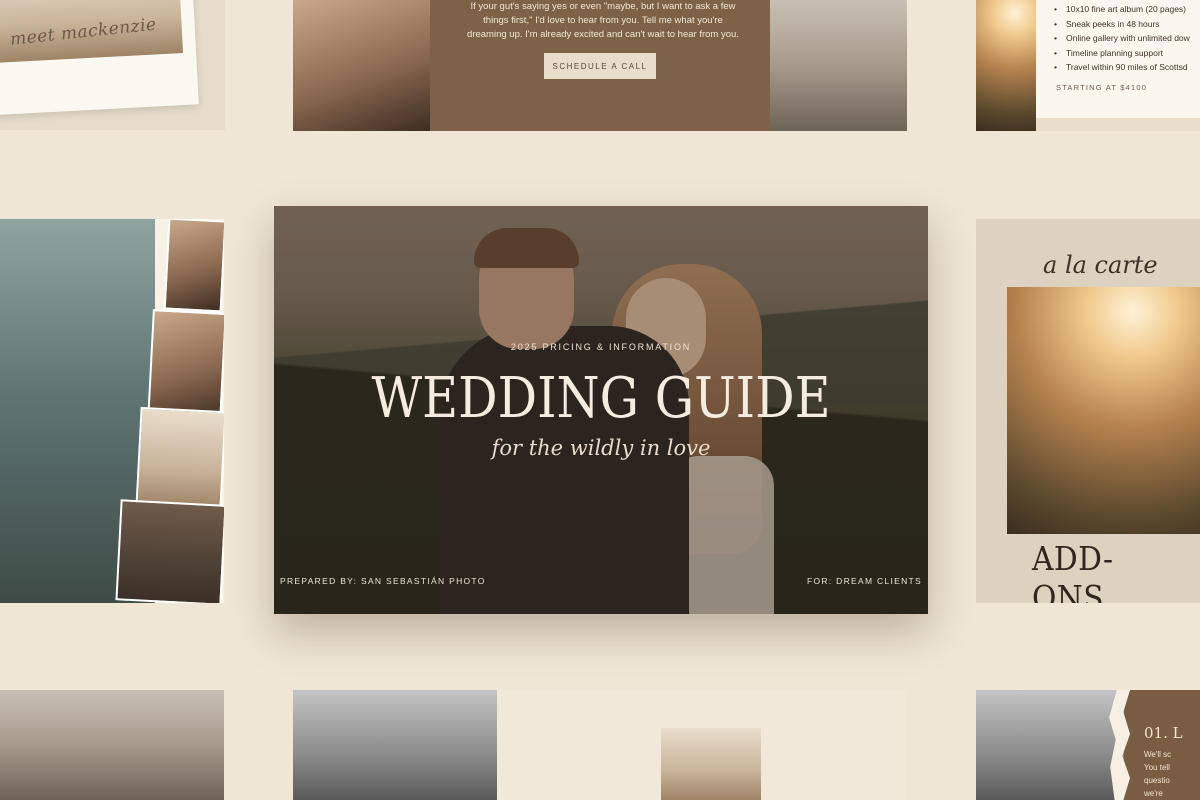  I want to click on bw-photo, so click(1050, 745).